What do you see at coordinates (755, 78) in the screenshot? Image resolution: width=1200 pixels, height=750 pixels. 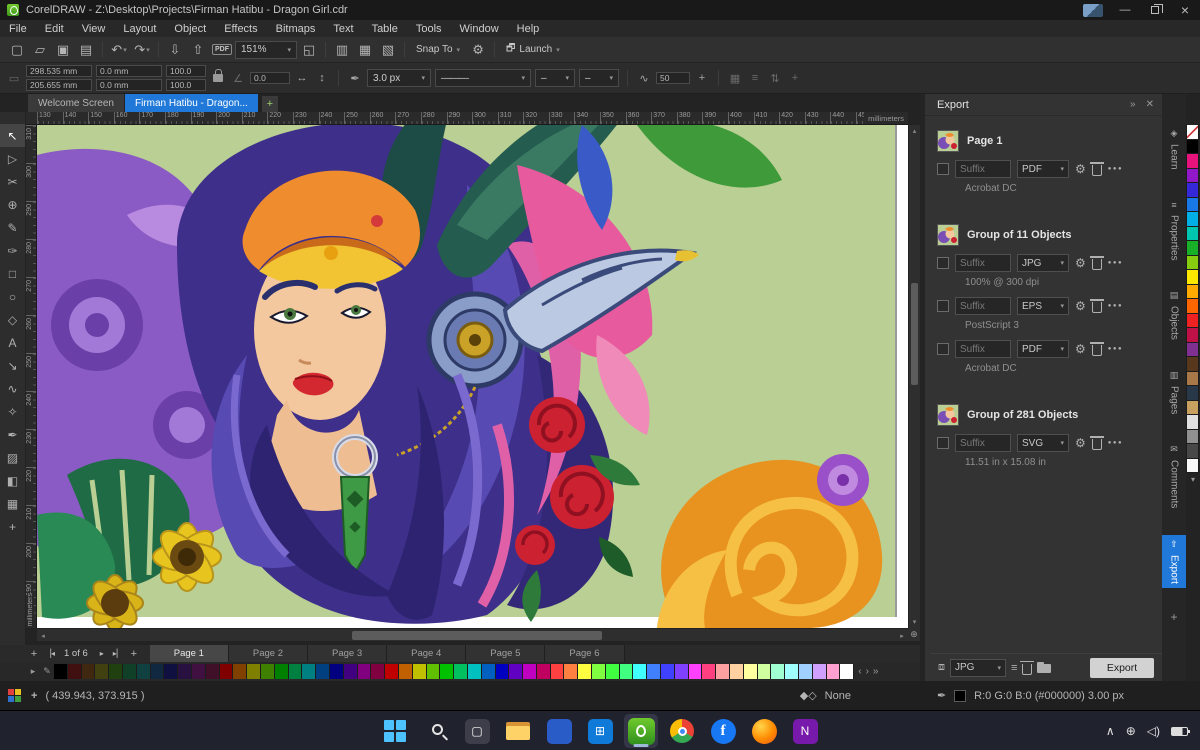 I see `order-icon: ≡` at bounding box center [755, 78].